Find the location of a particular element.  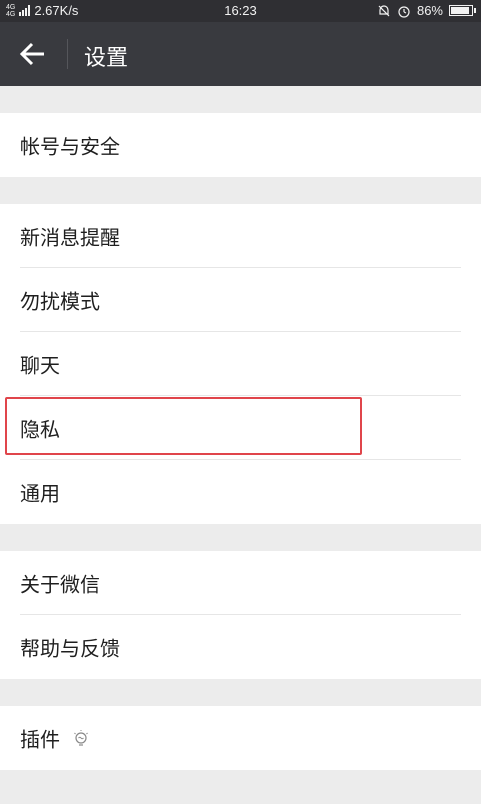

settings-item-general: 通用 is located at coordinates (240, 492).